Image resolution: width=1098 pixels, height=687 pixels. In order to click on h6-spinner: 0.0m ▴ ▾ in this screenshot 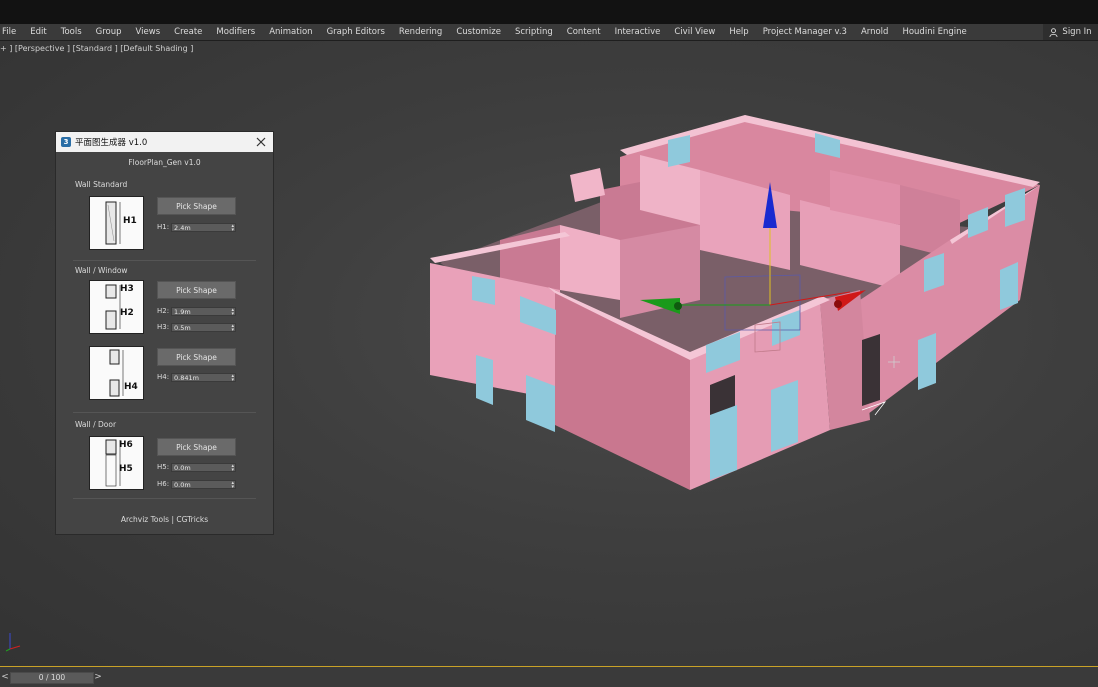, I will do `click(203, 485)`.